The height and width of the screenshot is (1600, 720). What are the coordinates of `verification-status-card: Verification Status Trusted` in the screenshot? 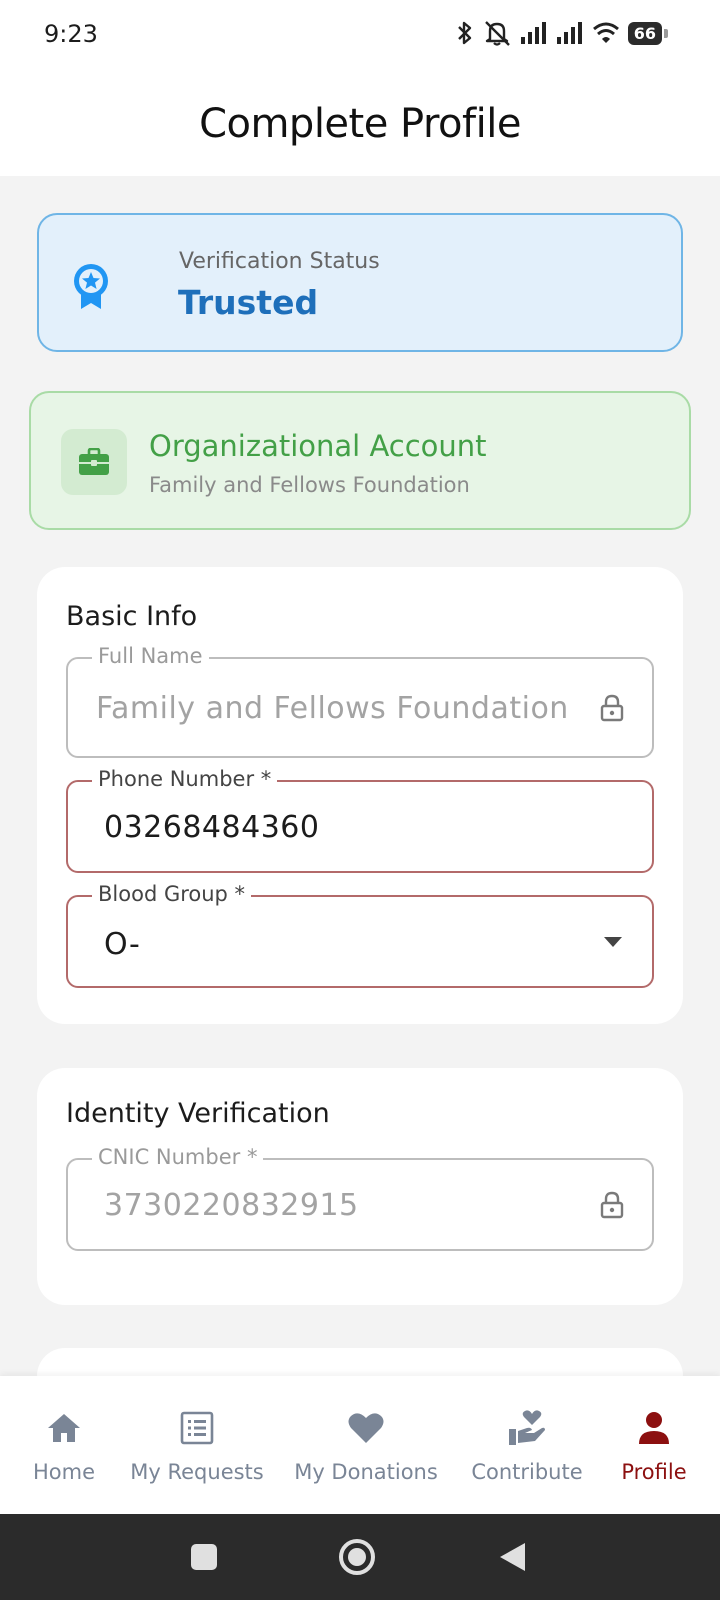 It's located at (360, 282).